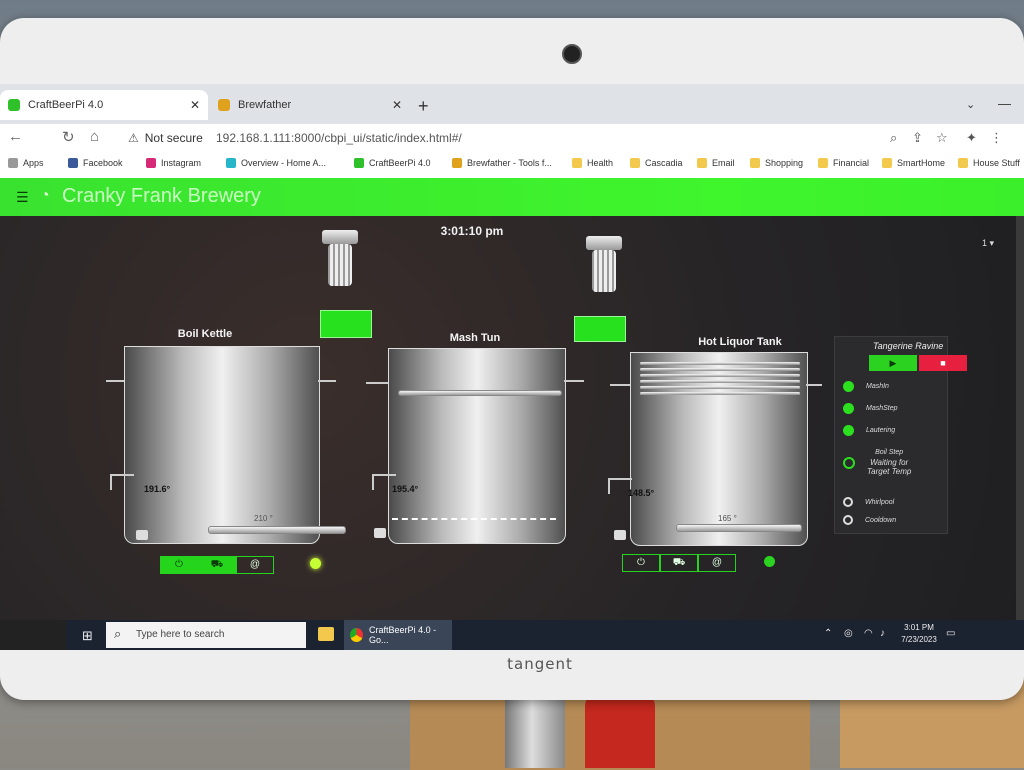  Describe the element at coordinates (480, 393) in the screenshot. I see `sparge-arm` at that location.